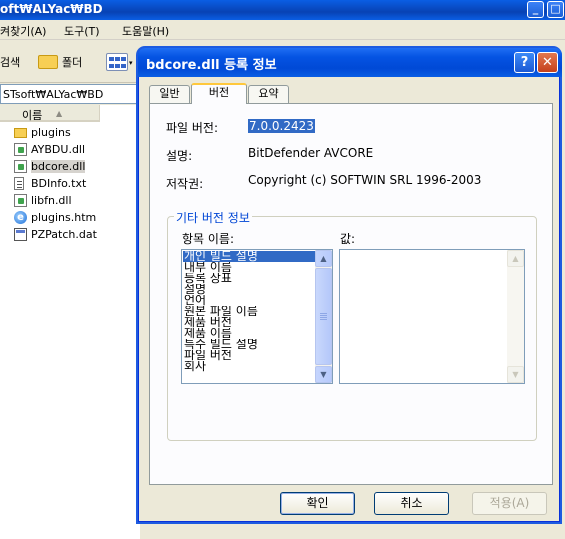 The height and width of the screenshot is (539, 565). What do you see at coordinates (20, 234) in the screenshot?
I see `dat-file-icon` at bounding box center [20, 234].